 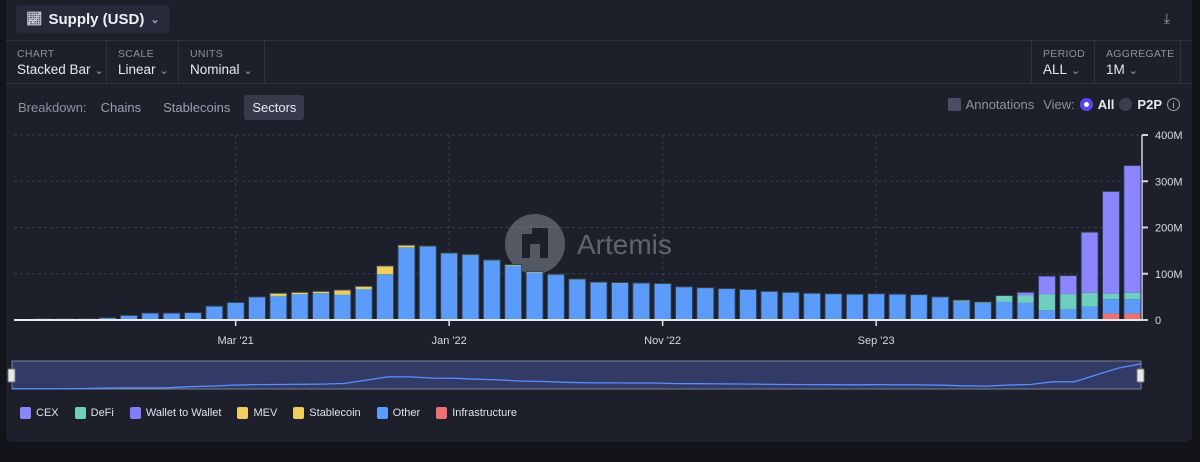 I want to click on view-all-label: All, so click(x=1106, y=104).